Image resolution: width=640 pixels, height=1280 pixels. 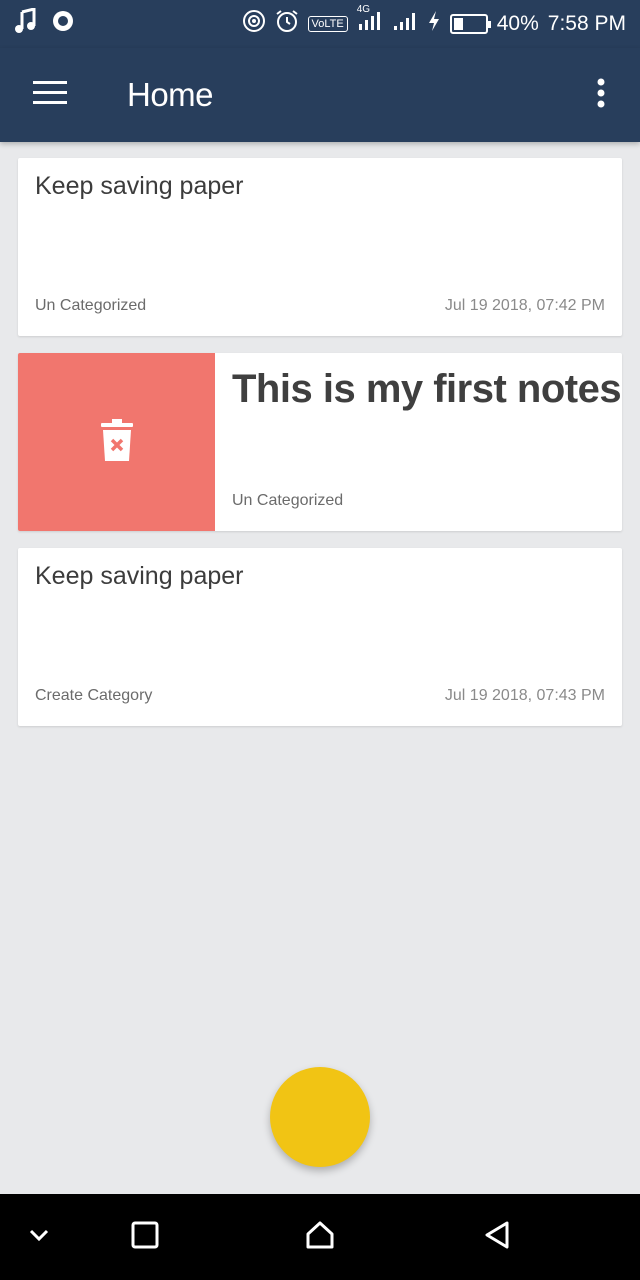 I want to click on music-icon, so click(x=26, y=23).